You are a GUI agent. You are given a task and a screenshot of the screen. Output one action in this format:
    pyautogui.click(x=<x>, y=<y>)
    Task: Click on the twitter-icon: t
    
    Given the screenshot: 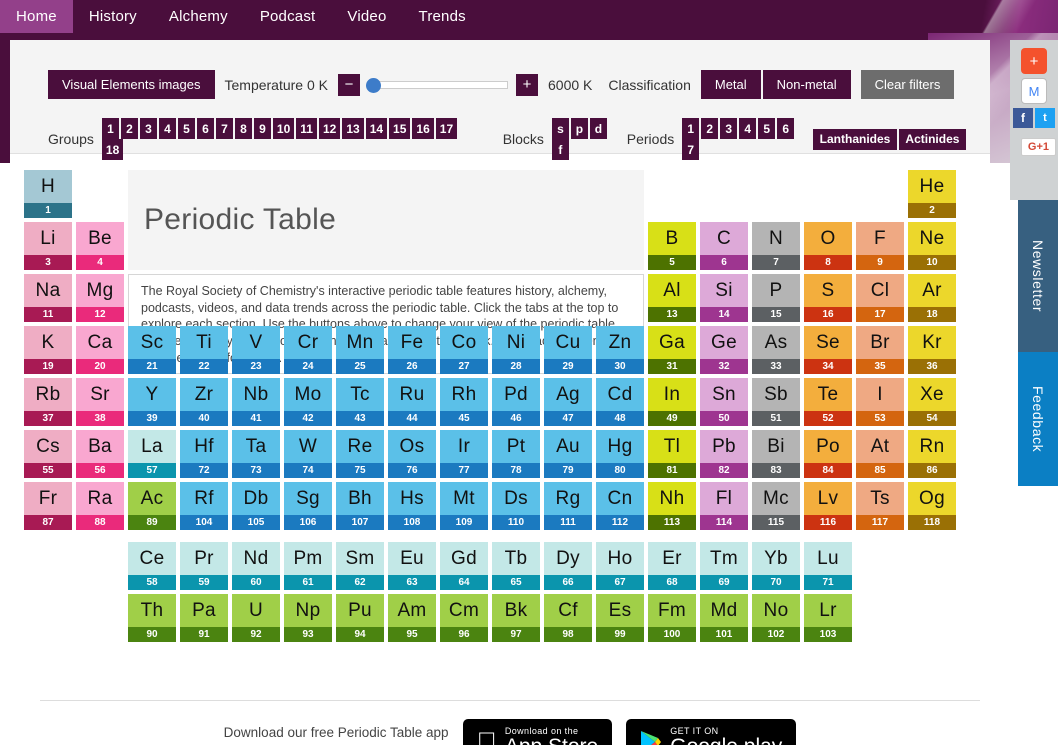 What is the action you would take?
    pyautogui.click(x=1045, y=118)
    